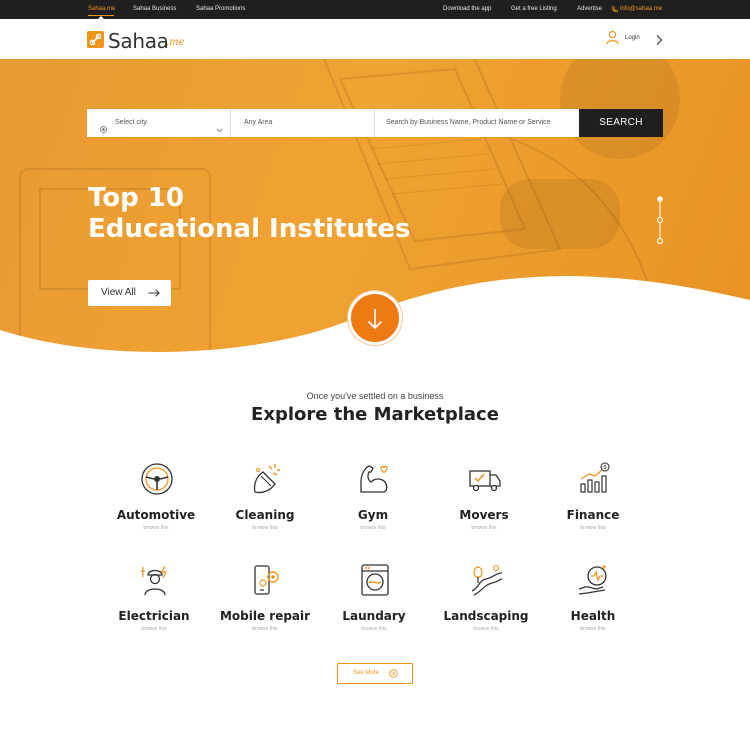 This screenshot has width=750, height=734. I want to click on phone-icon, so click(614, 9).